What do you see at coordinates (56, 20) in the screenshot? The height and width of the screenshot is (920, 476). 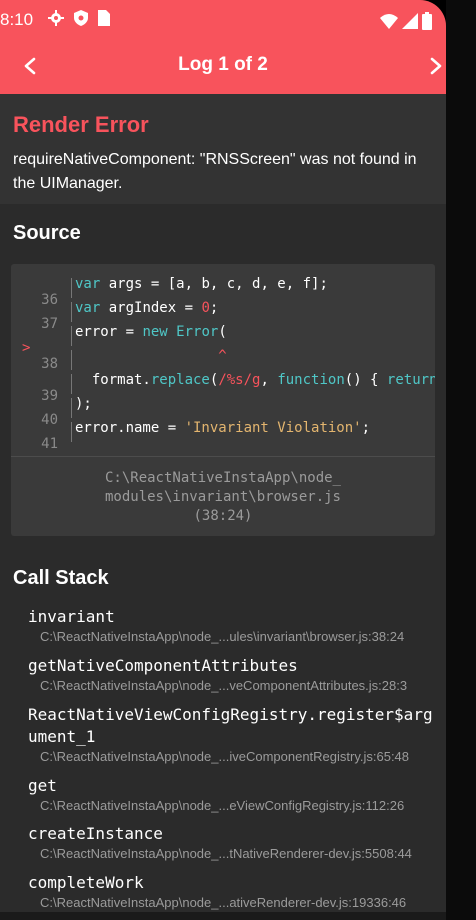 I see `gear-icon` at bounding box center [56, 20].